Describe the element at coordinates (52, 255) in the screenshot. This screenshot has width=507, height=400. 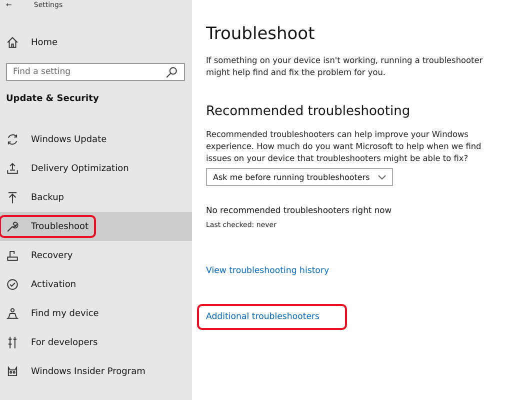
I see `sidebar-item-label: Recovery` at that location.